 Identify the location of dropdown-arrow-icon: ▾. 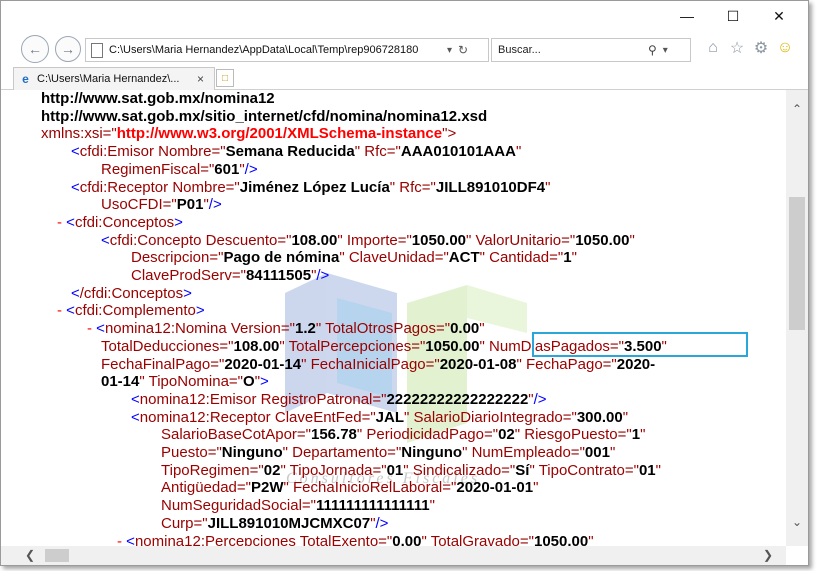
(449, 50).